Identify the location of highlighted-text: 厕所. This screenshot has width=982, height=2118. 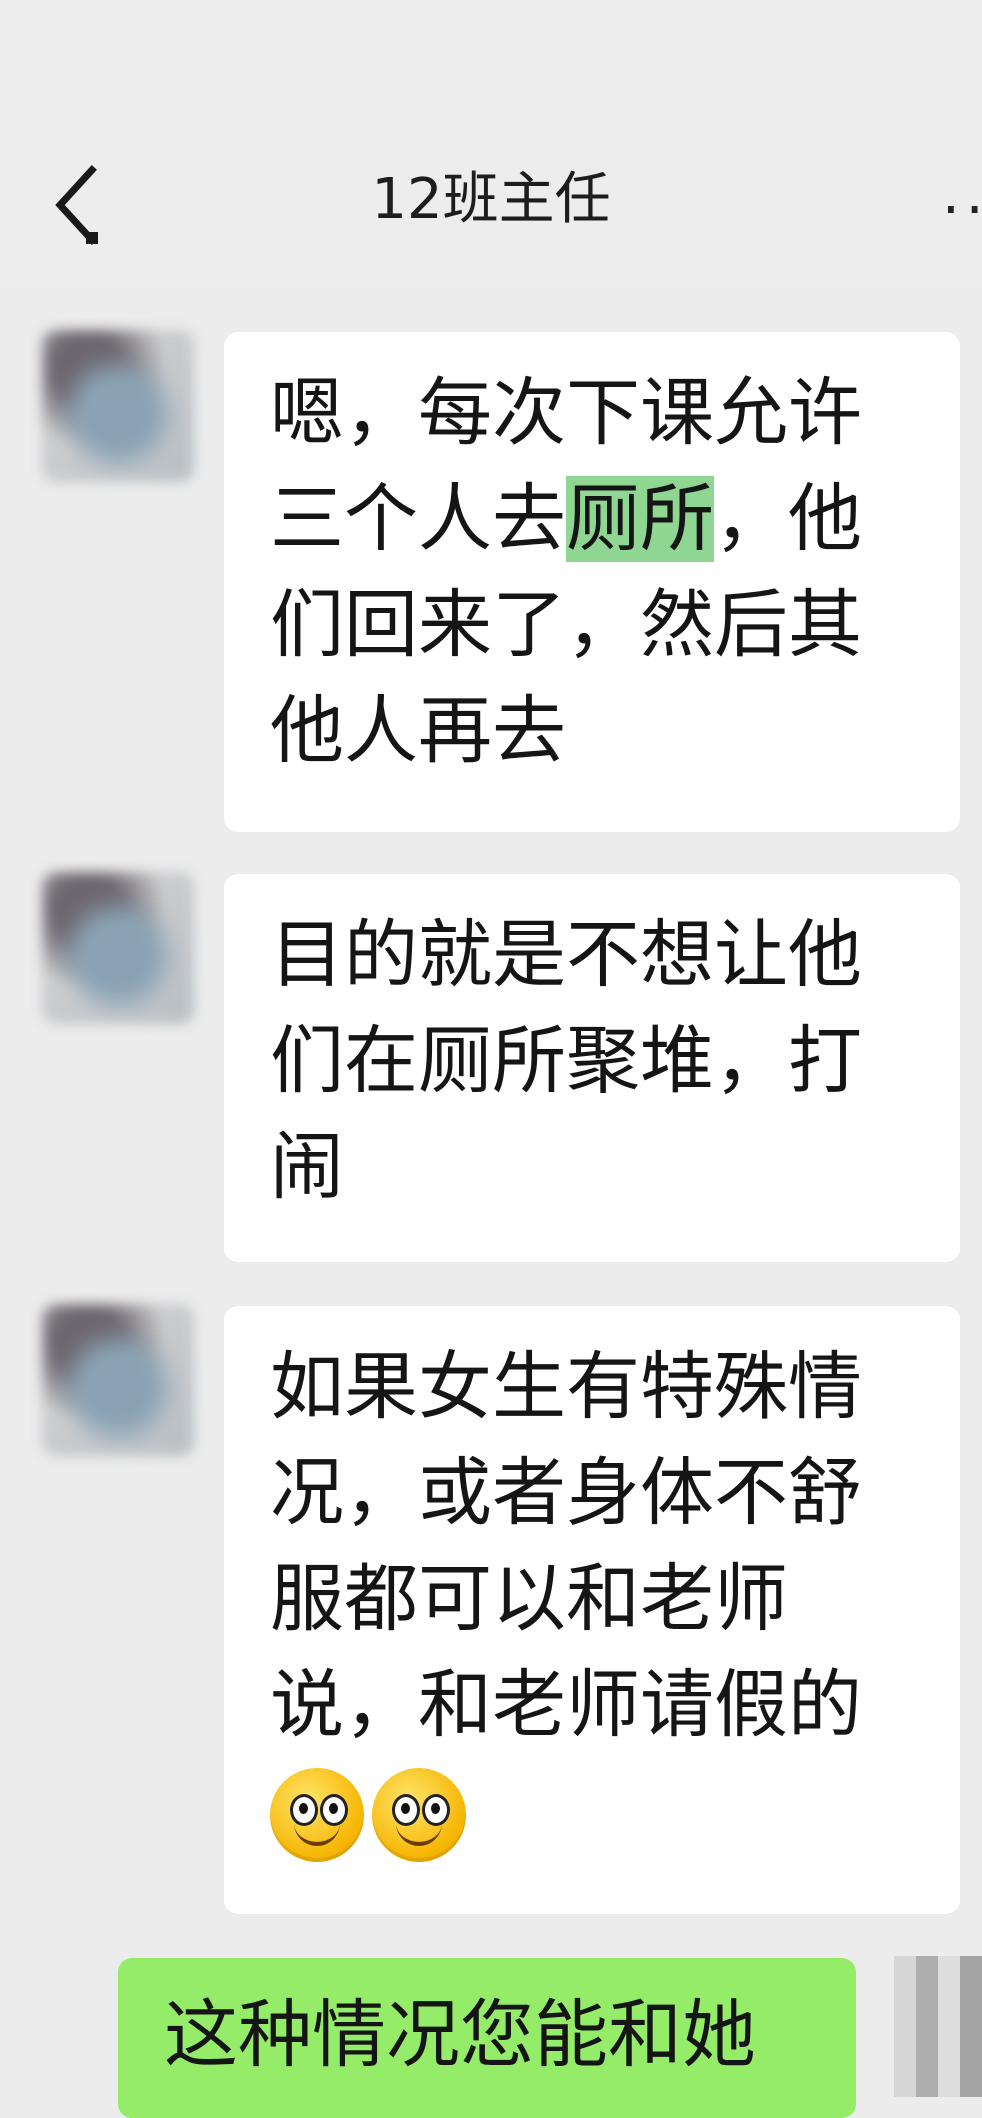
(640, 519).